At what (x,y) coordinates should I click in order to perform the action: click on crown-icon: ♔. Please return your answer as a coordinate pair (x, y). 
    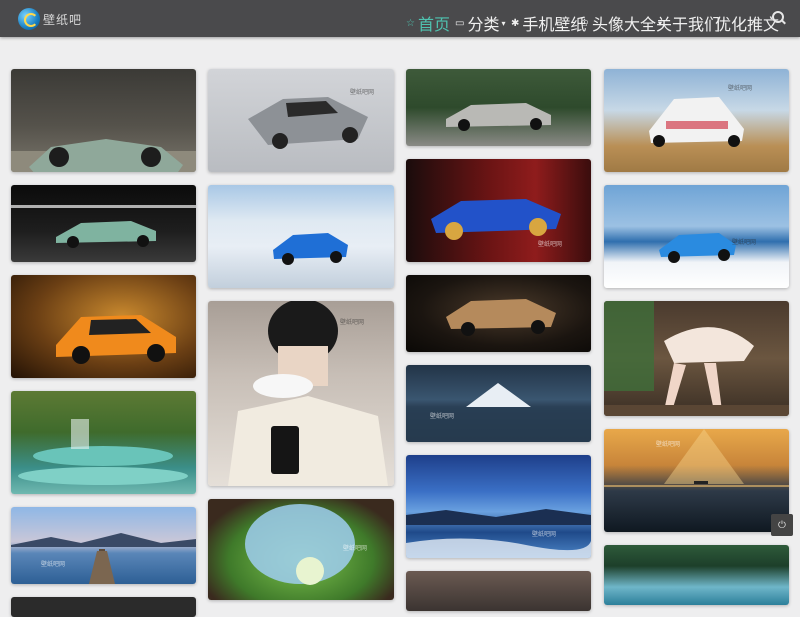
    Looking at the image, I should click on (584, 23).